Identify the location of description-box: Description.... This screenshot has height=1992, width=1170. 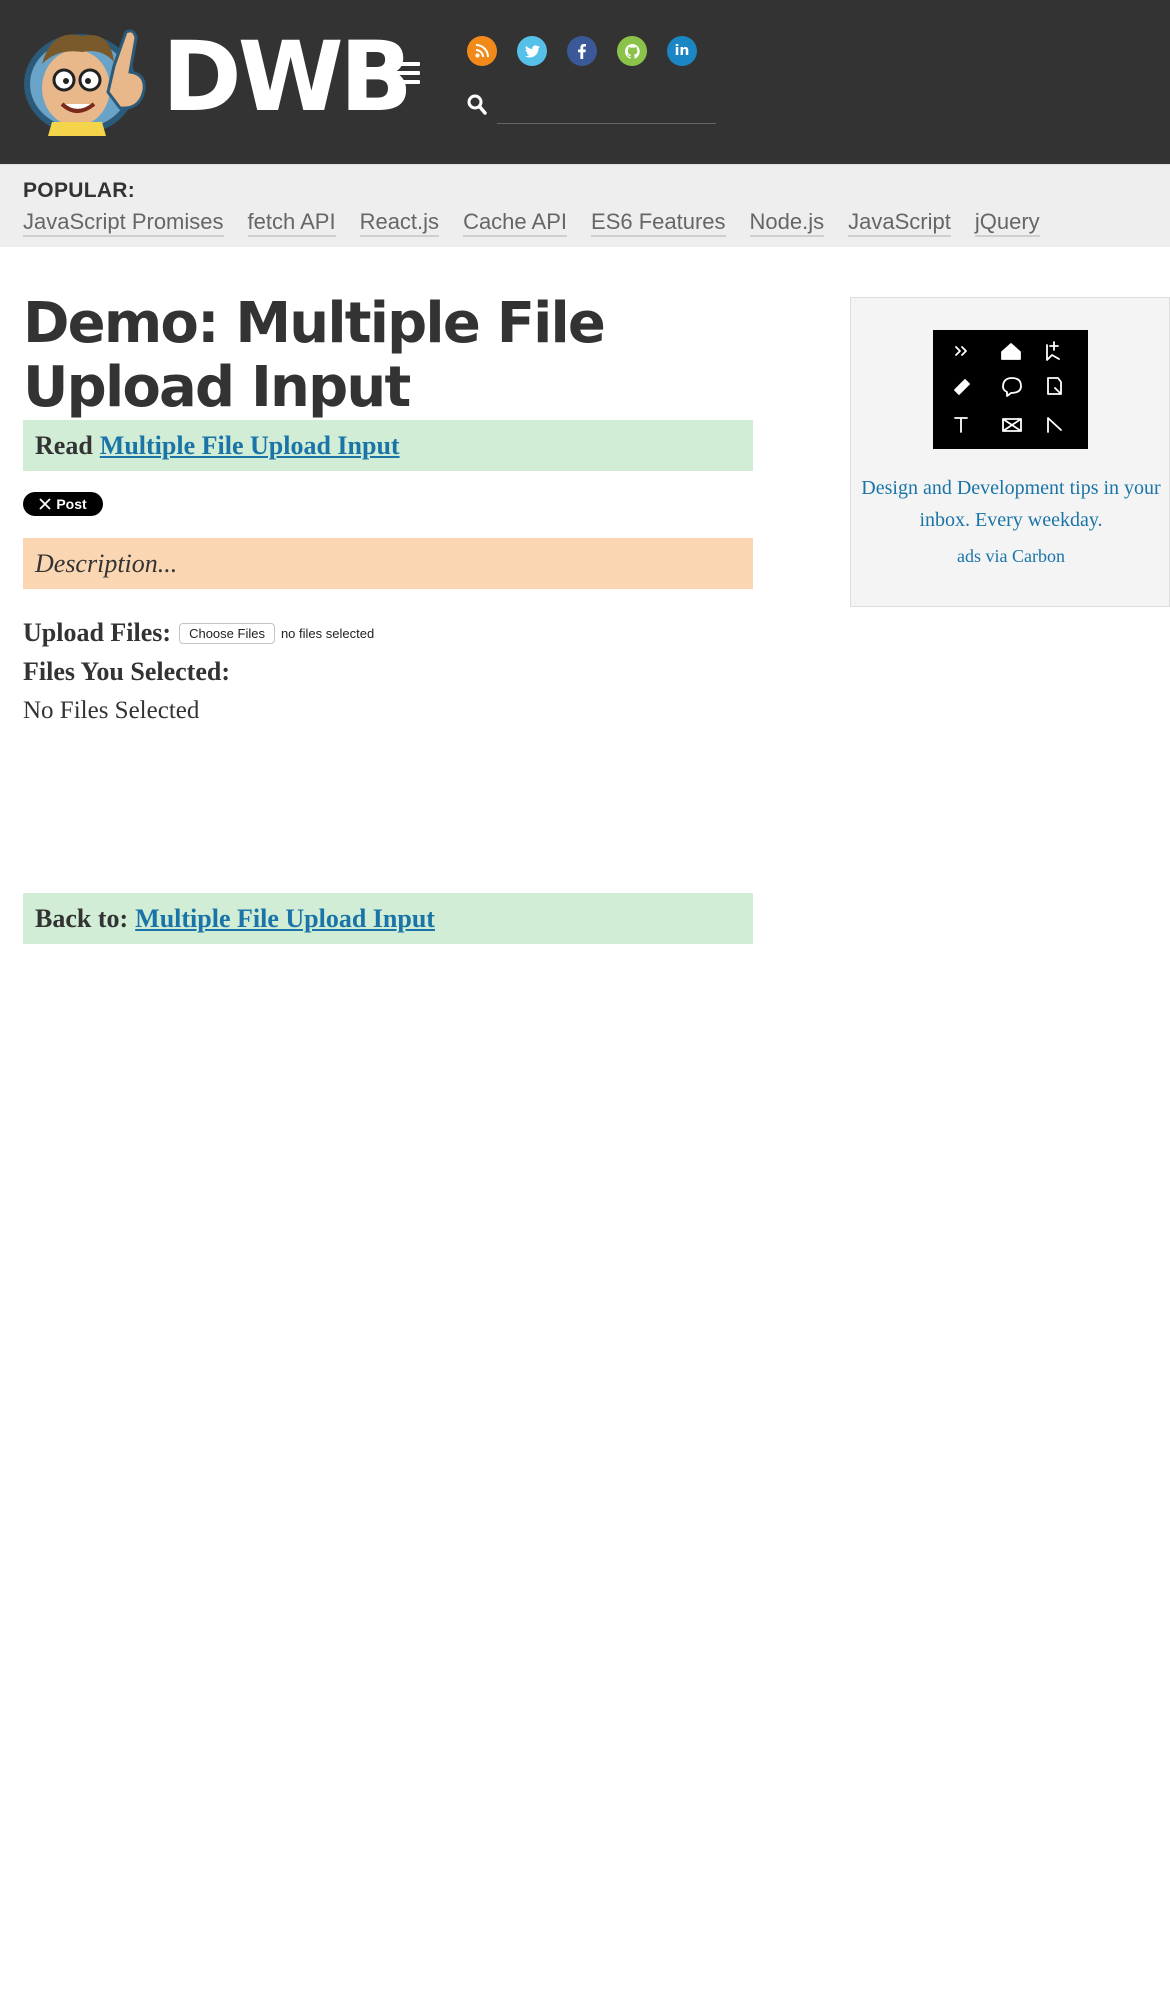
(388, 563).